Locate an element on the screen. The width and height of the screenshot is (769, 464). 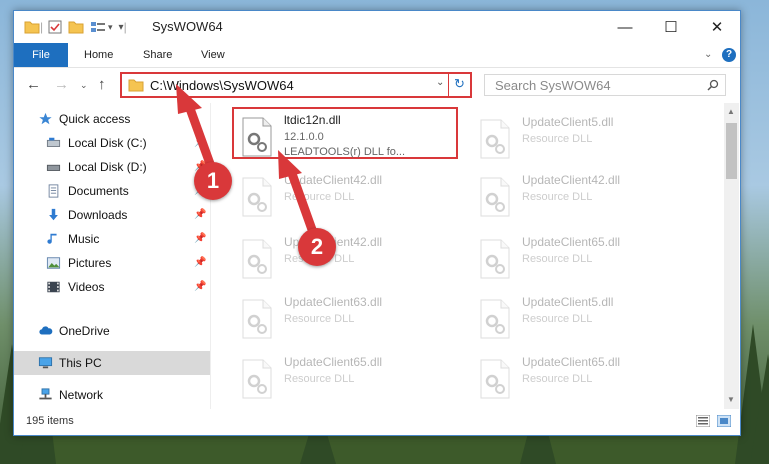
arrow-to-address-bar is located at coordinates (197, 129).